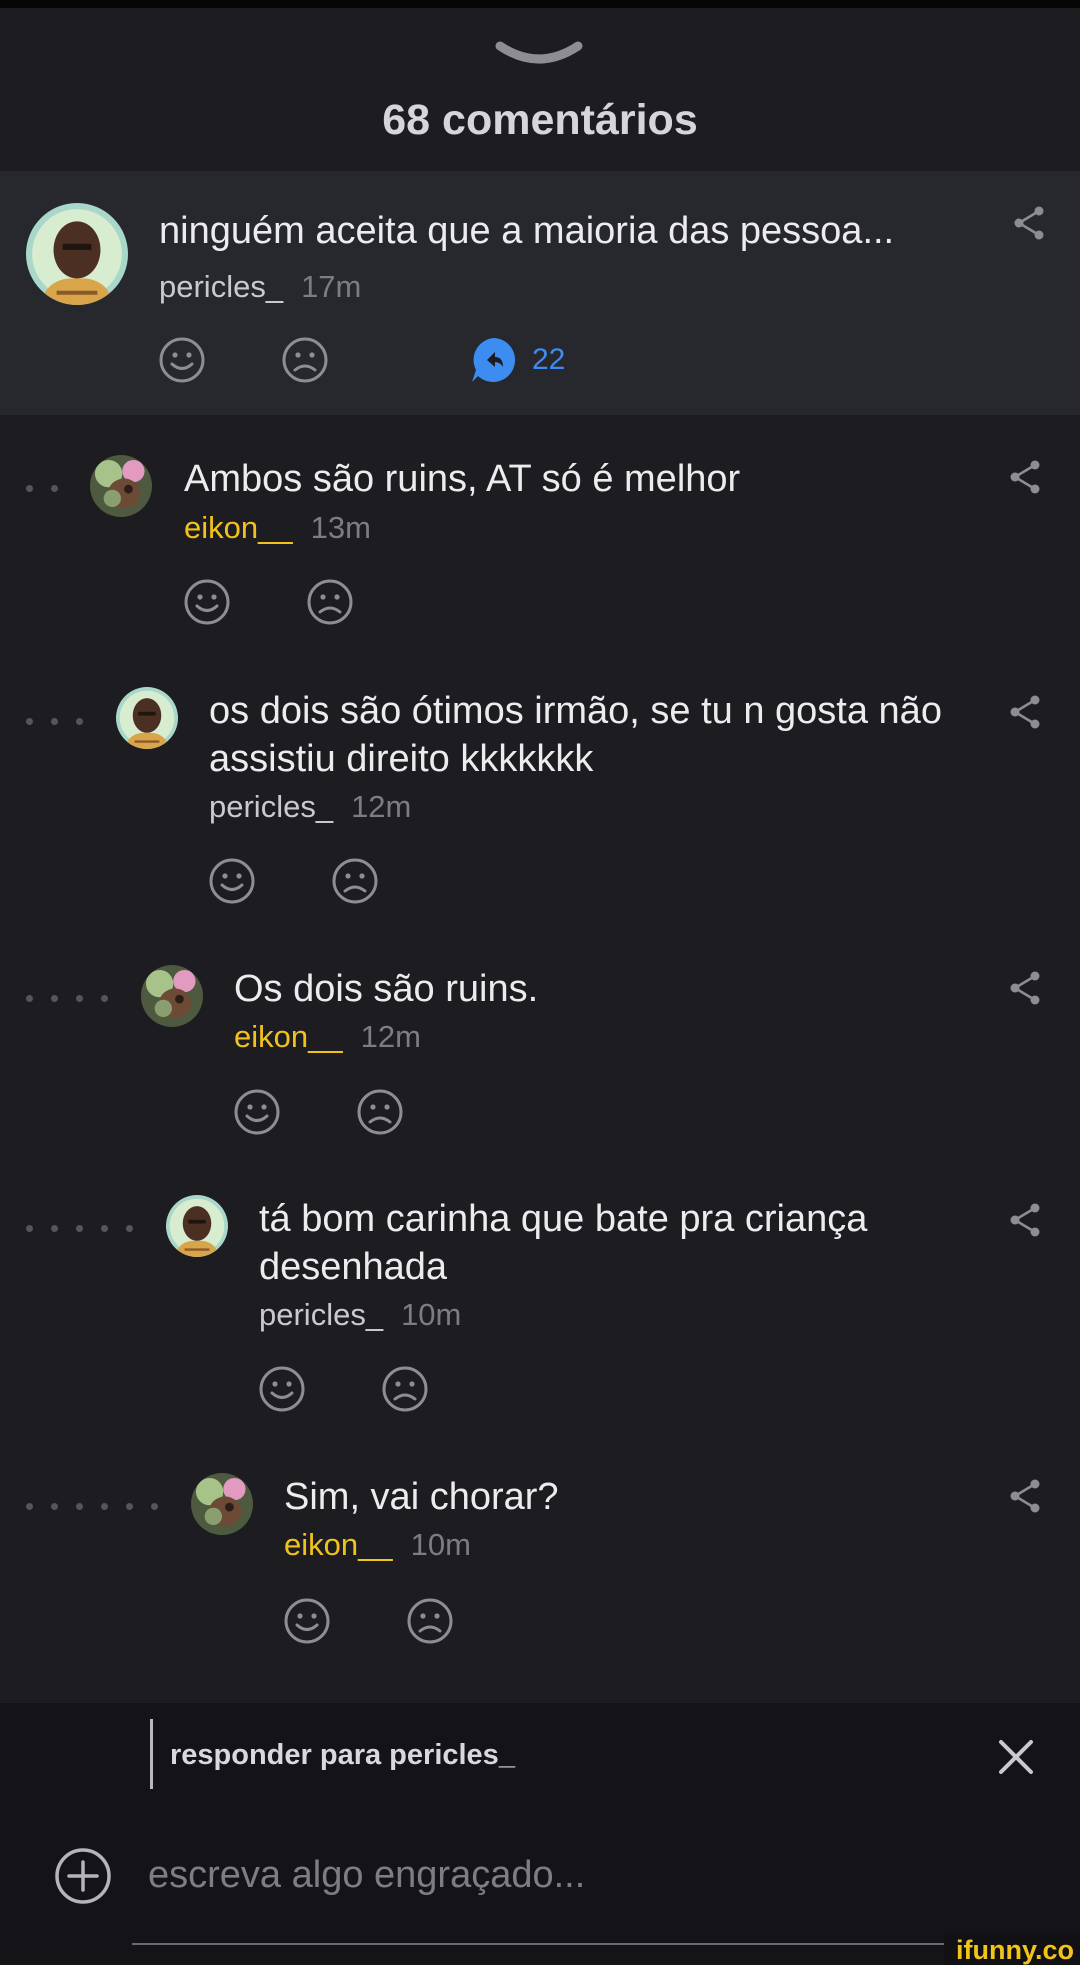  What do you see at coordinates (494, 360) in the screenshot?
I see `reply-bubble-icon` at bounding box center [494, 360].